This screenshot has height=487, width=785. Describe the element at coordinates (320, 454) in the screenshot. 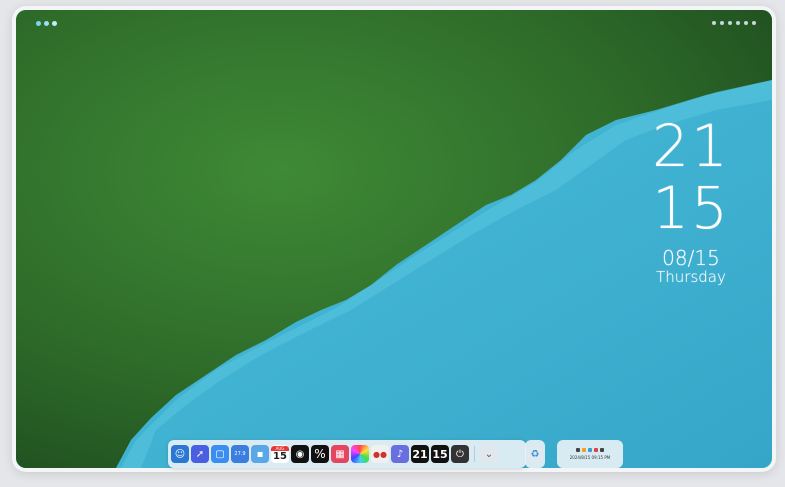

I see `percent-icon: %` at that location.